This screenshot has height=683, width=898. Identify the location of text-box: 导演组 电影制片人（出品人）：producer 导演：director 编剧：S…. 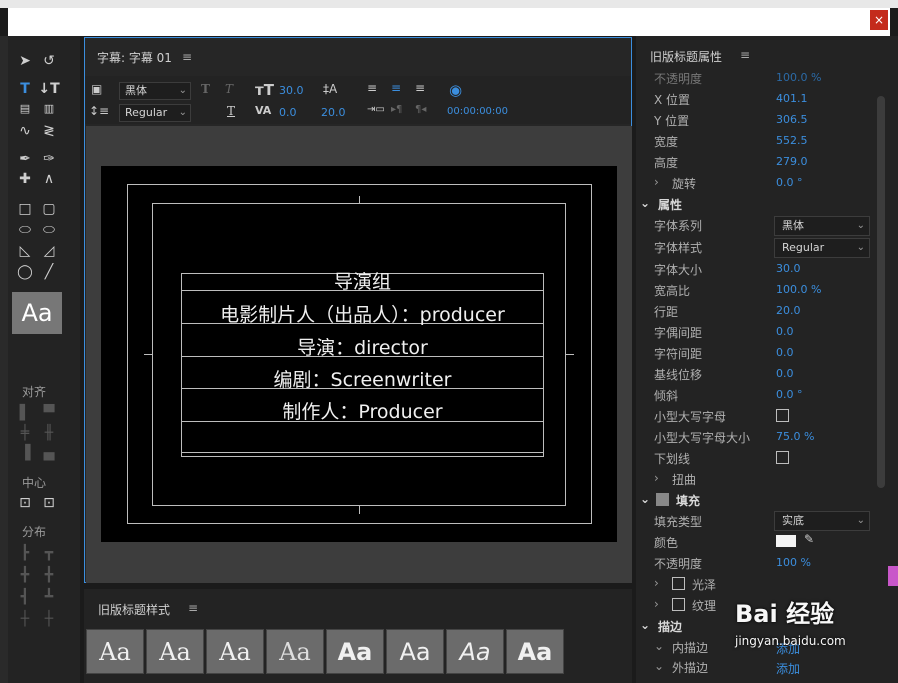
(362, 364).